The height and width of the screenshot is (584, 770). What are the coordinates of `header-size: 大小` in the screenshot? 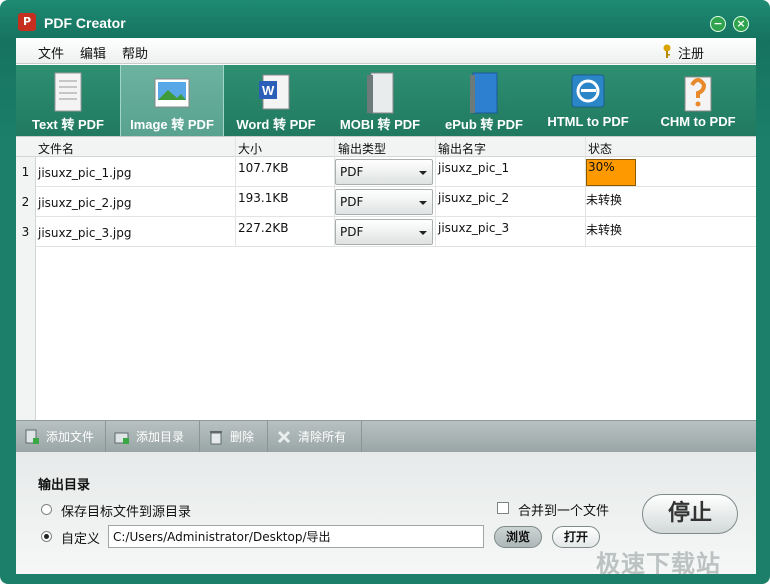 It's located at (250, 148).